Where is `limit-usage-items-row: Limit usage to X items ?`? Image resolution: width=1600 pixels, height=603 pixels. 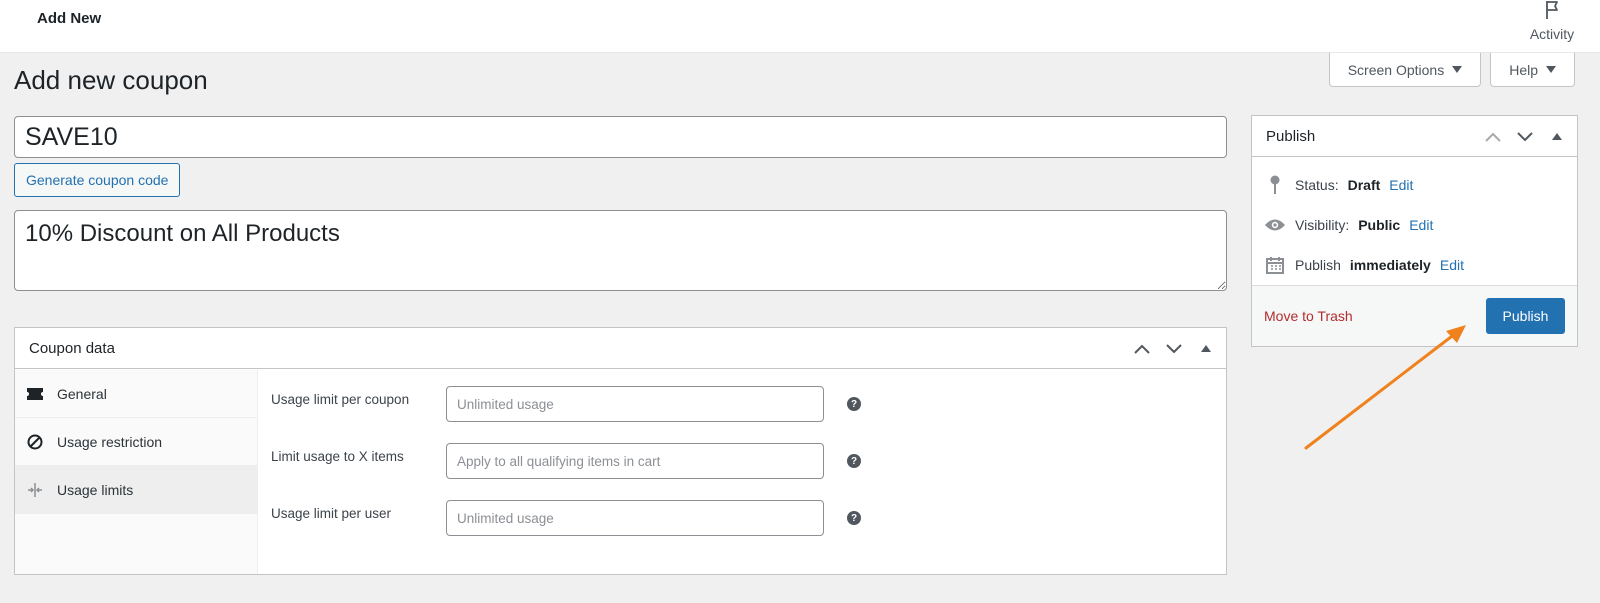 limit-usage-items-row: Limit usage to X items ? is located at coordinates (560, 461).